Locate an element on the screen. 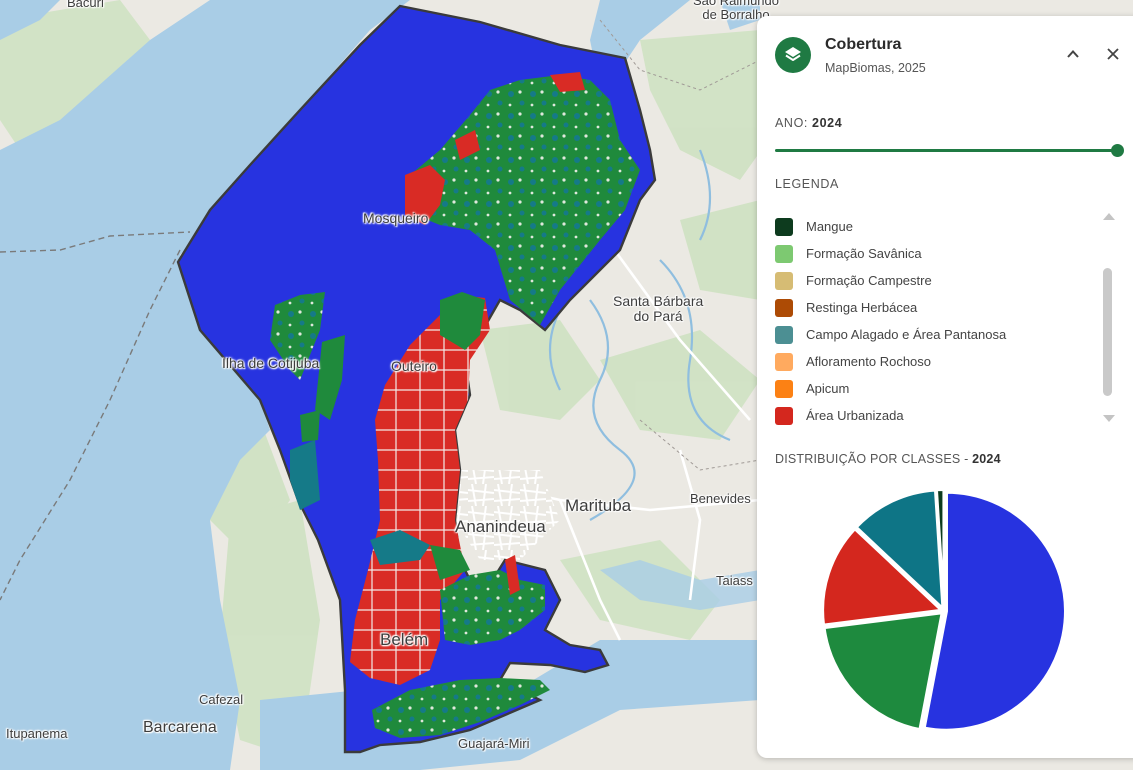 This screenshot has width=1133, height=770. legend-scrollbar is located at coordinates (1107, 332).